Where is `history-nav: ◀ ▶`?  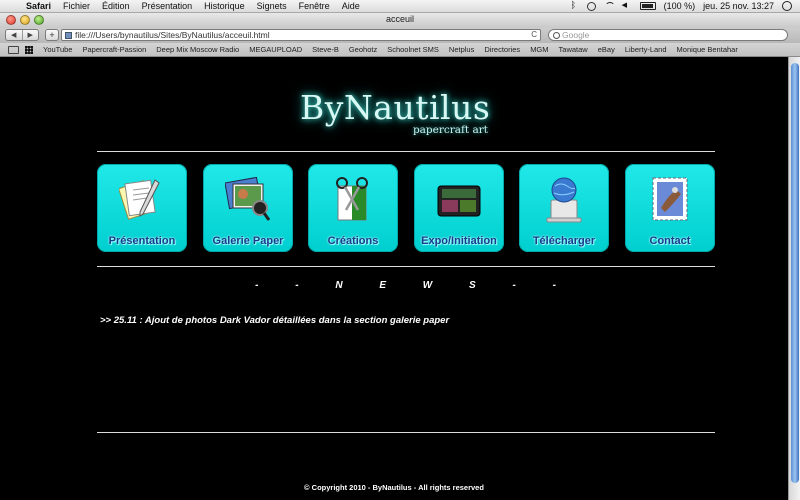 history-nav: ◀ ▶ is located at coordinates (22, 35).